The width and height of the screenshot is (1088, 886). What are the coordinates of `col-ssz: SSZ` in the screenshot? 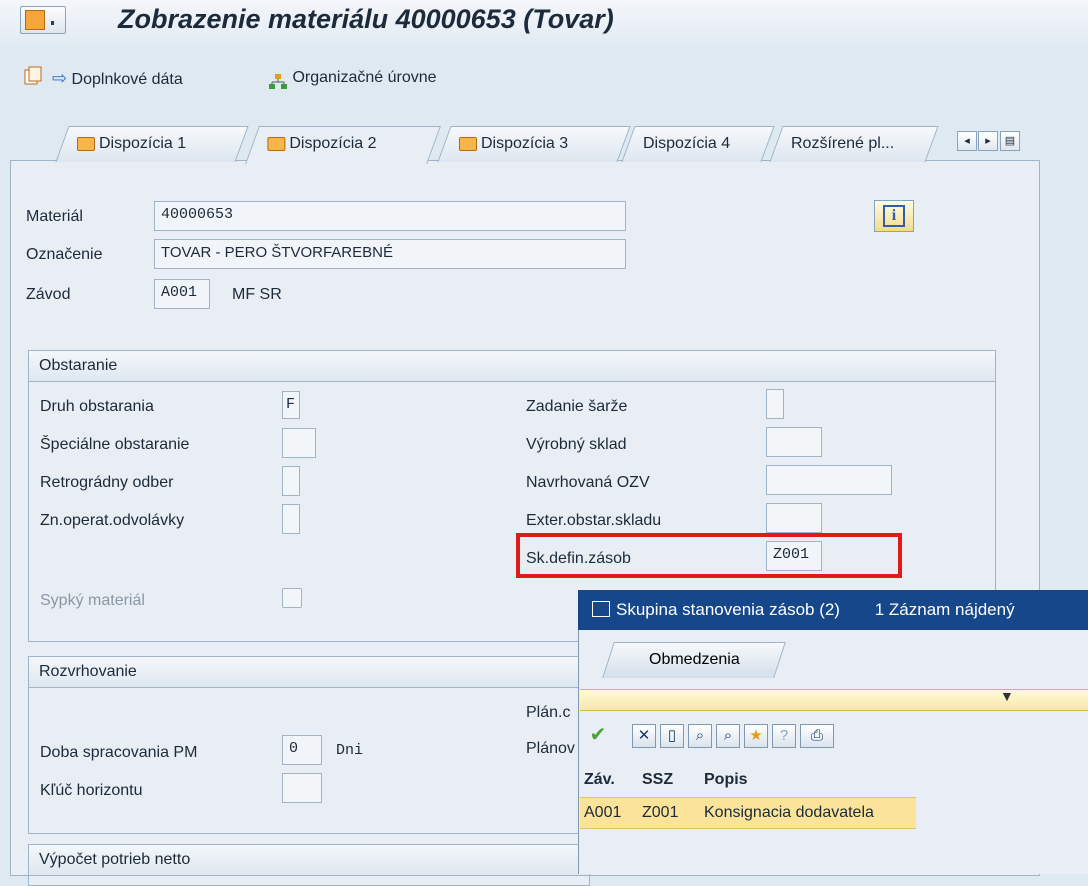 It's located at (658, 779).